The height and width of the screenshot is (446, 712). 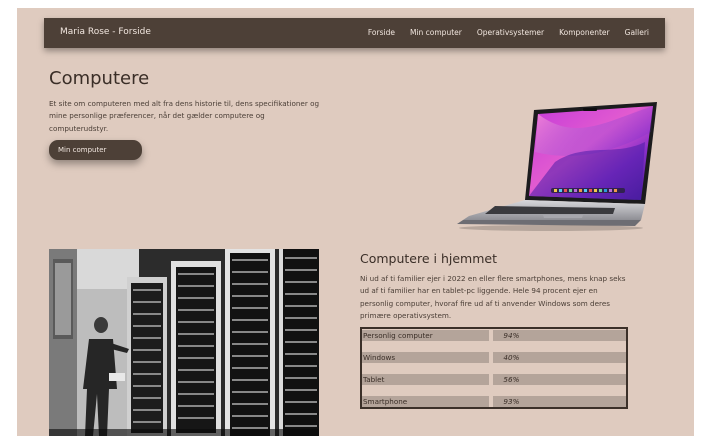 What do you see at coordinates (584, 32) in the screenshot?
I see `nav-link-komponenter: Komponenter` at bounding box center [584, 32].